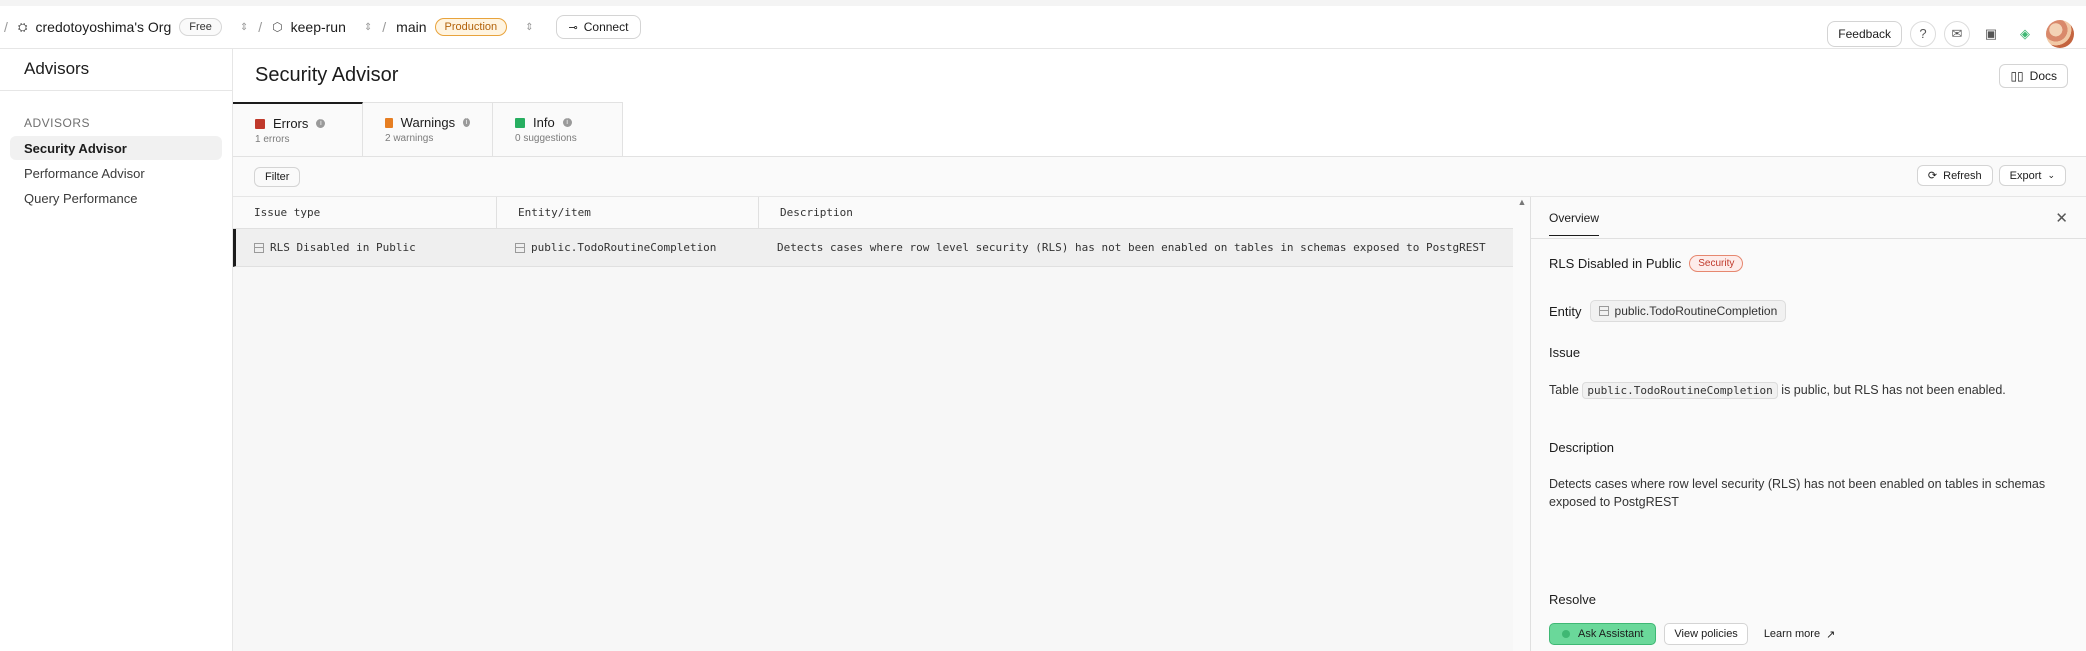  Describe the element at coordinates (116, 70) in the screenshot. I see `sidebar-title: Advisors` at that location.